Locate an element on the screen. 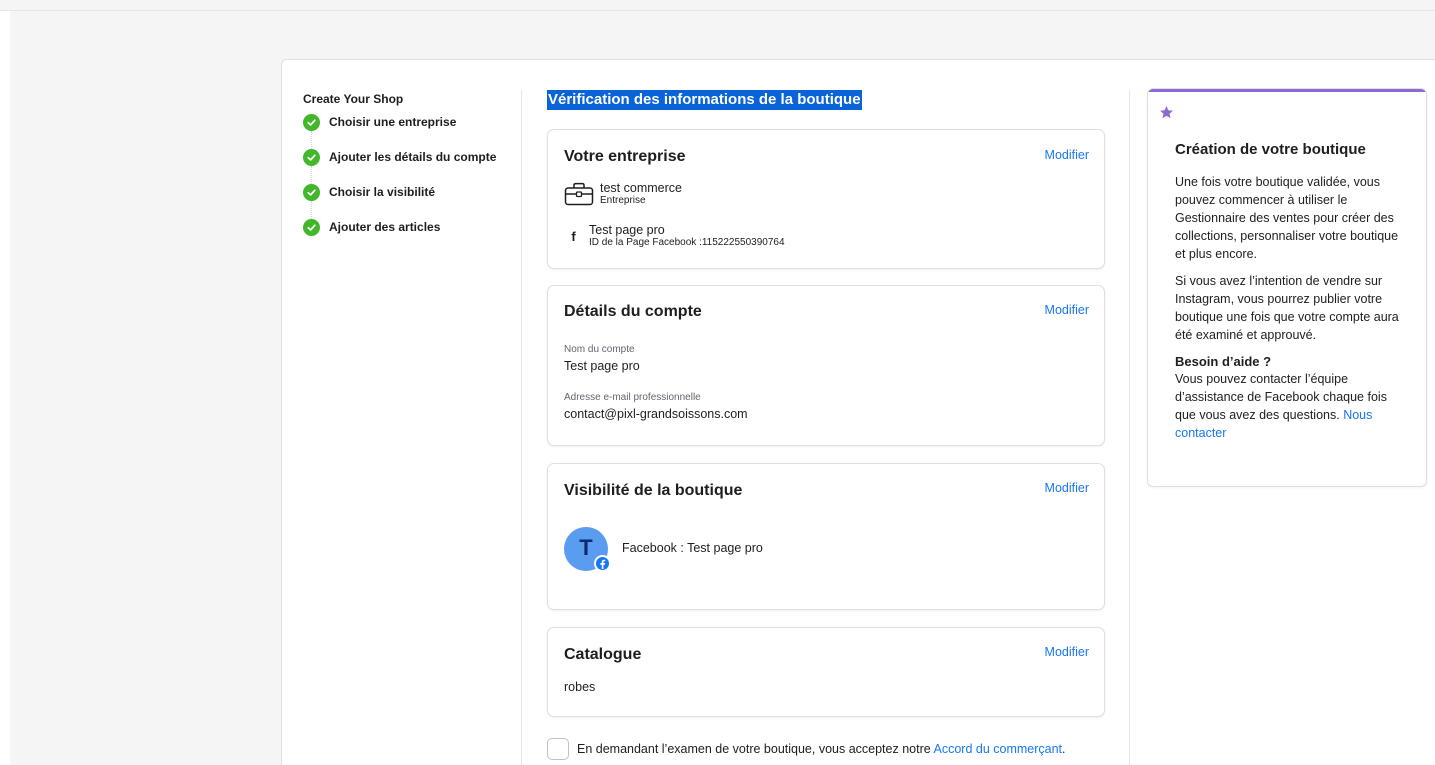 The width and height of the screenshot is (1435, 765). email-label: Adresse e-mail professionnelle is located at coordinates (632, 397).